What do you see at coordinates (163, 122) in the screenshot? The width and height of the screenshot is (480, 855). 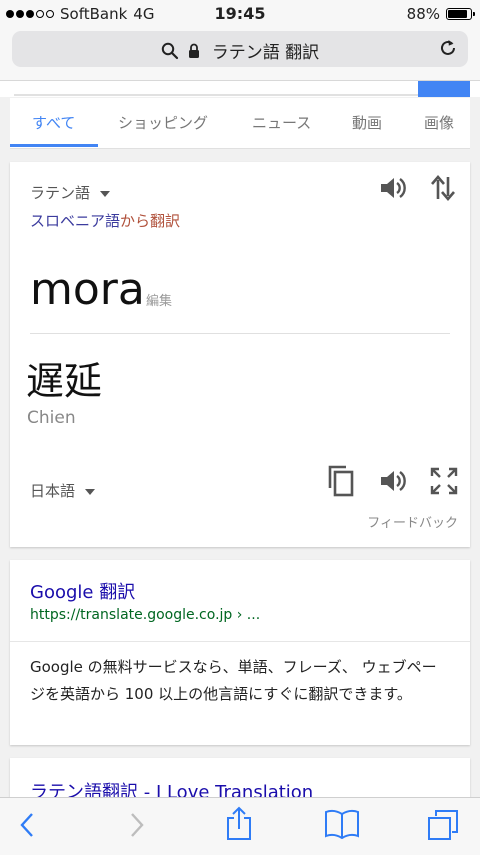 I see `tab-shopping: ショッピング` at bounding box center [163, 122].